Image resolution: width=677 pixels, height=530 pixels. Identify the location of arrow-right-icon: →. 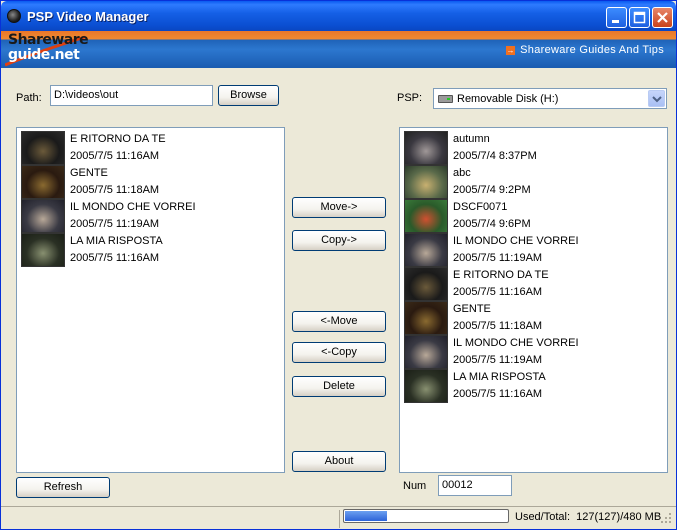
(511, 50).